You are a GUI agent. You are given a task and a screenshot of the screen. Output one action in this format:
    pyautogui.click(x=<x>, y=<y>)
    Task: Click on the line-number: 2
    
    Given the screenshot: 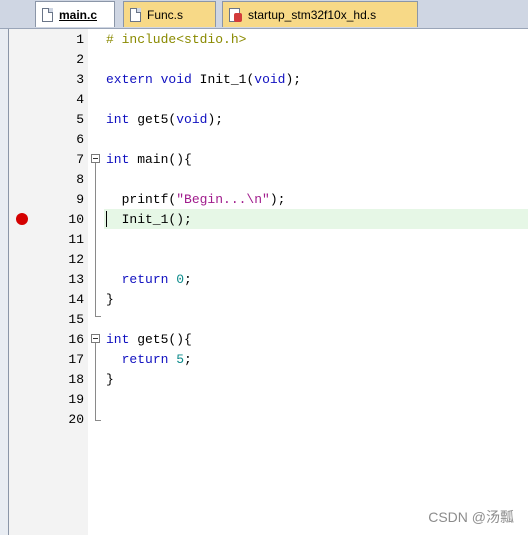 What is the action you would take?
    pyautogui.click(x=80, y=59)
    